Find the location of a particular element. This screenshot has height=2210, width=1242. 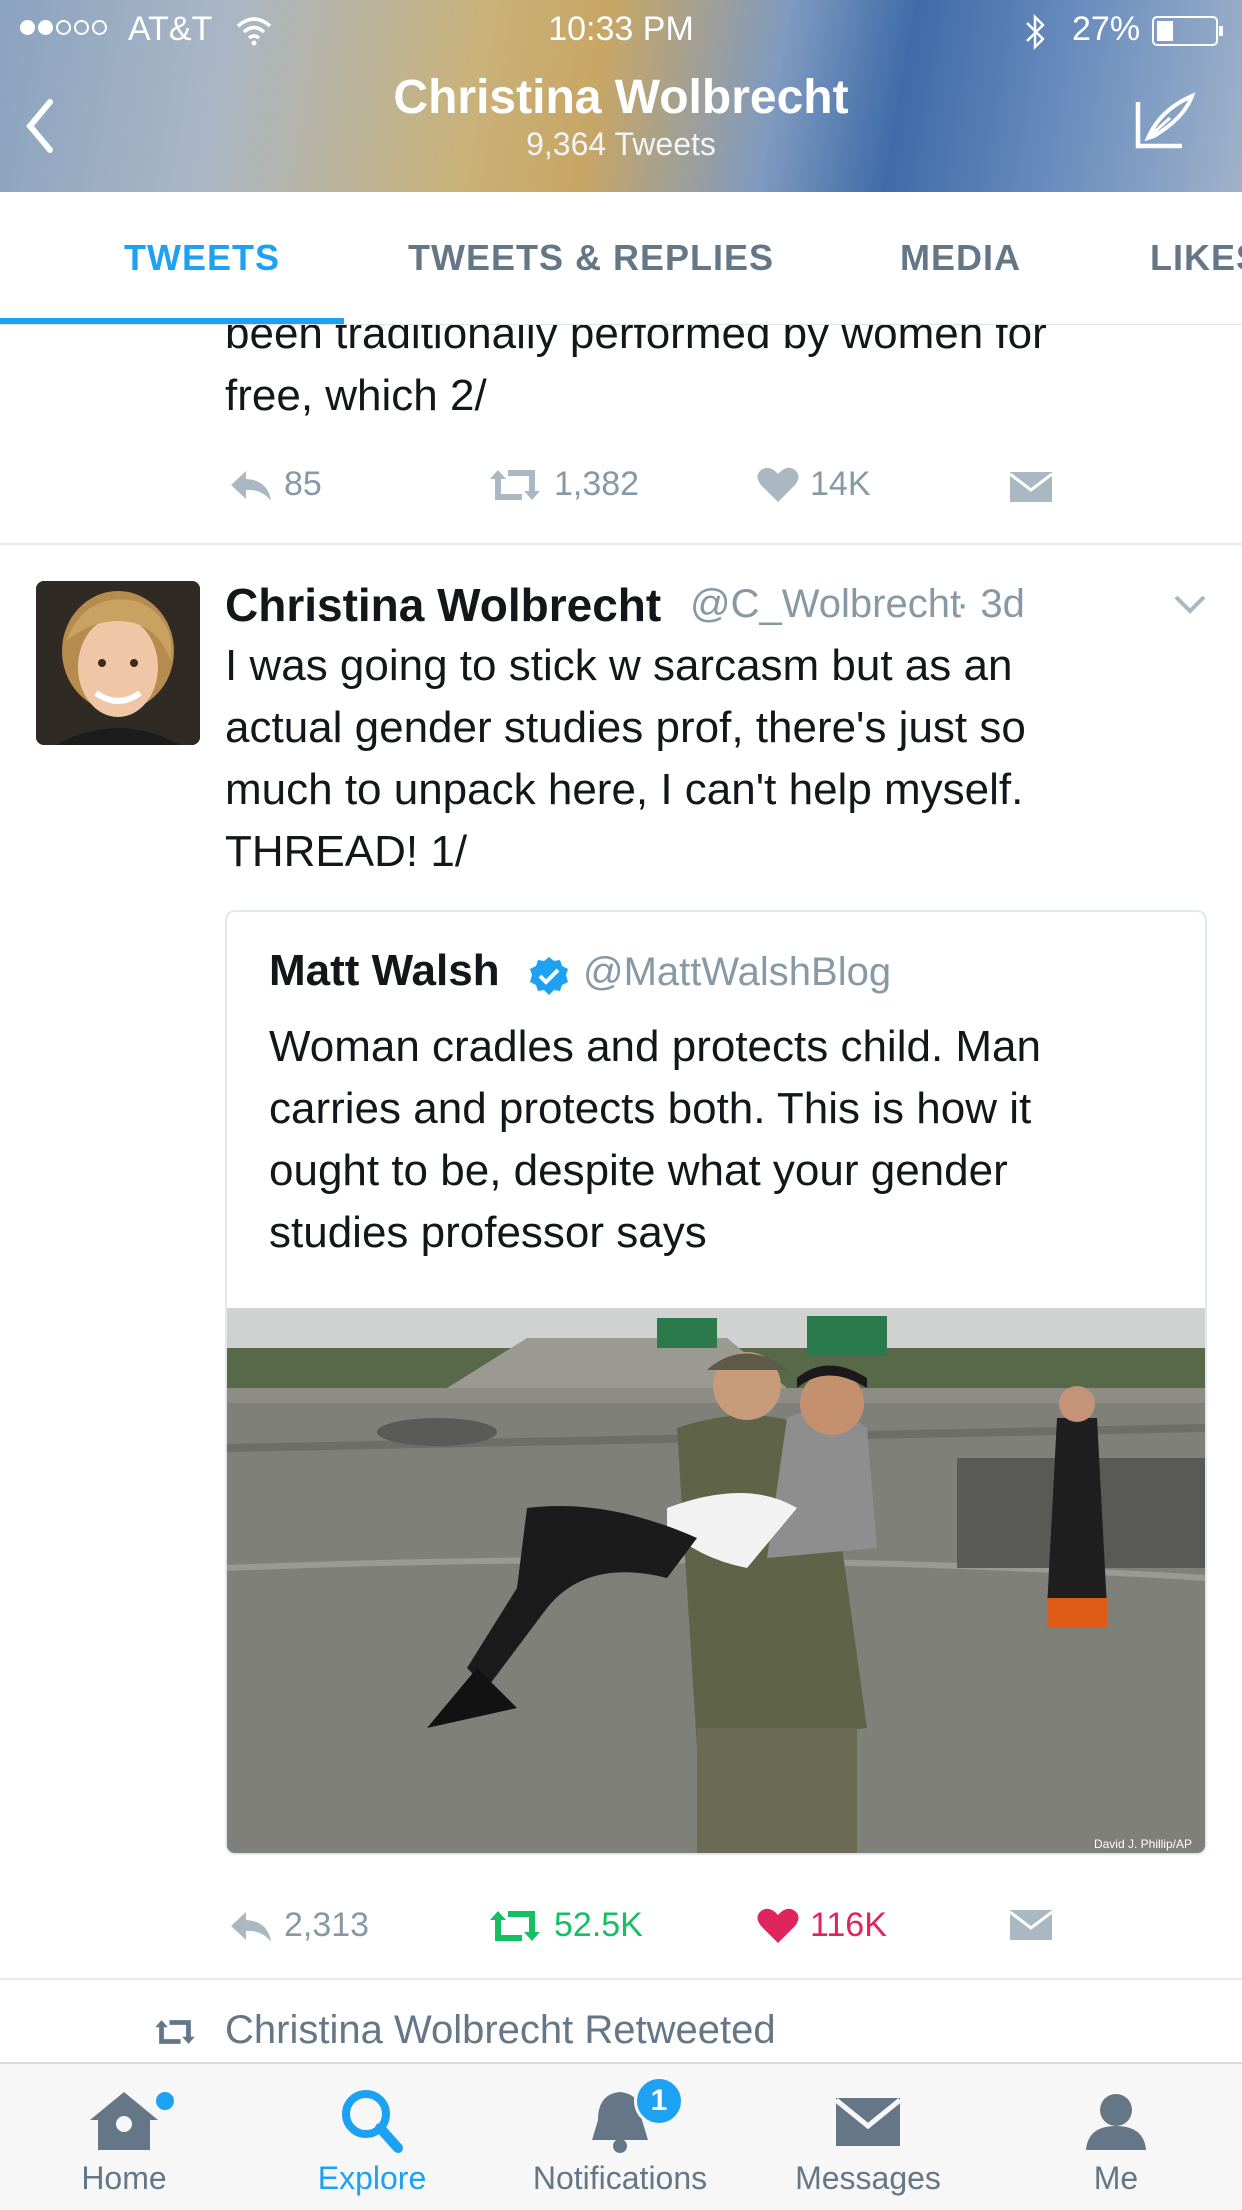

nav-label: Explore is located at coordinates (372, 2178).